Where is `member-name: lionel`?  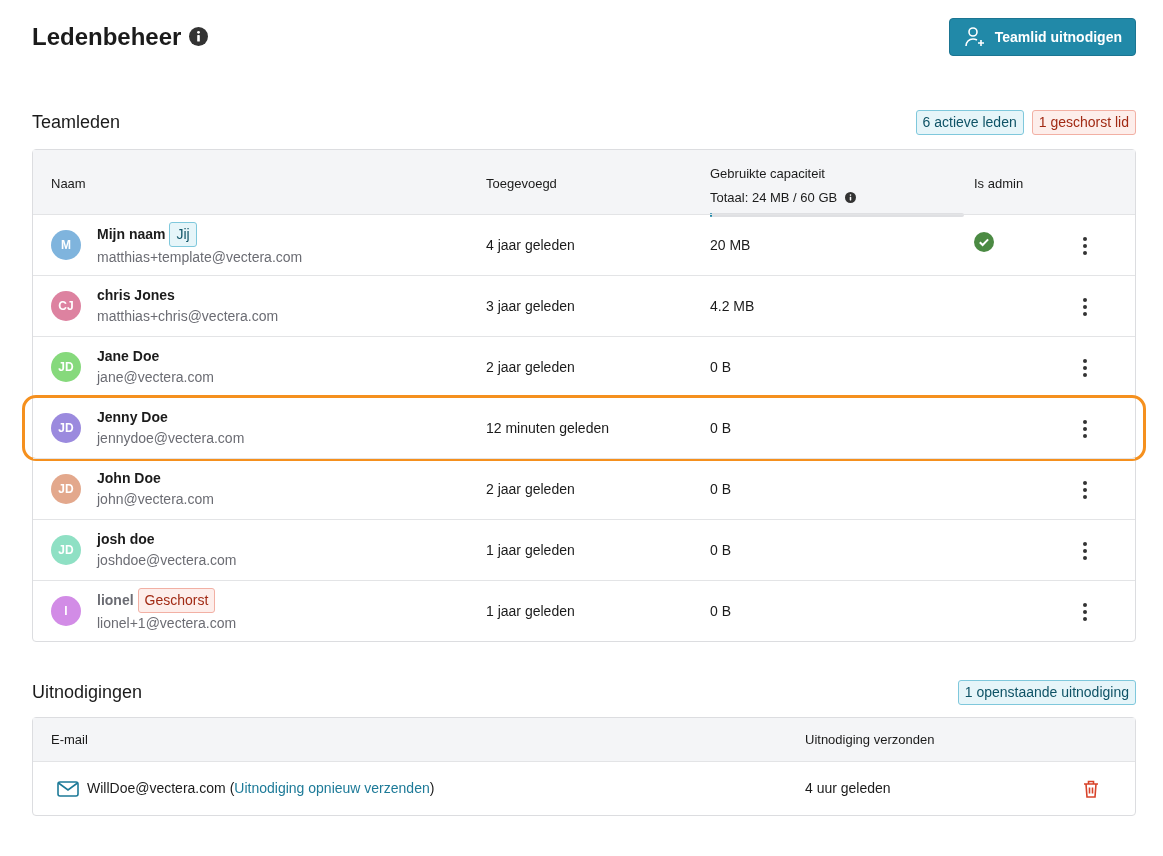 member-name: lionel is located at coordinates (115, 600).